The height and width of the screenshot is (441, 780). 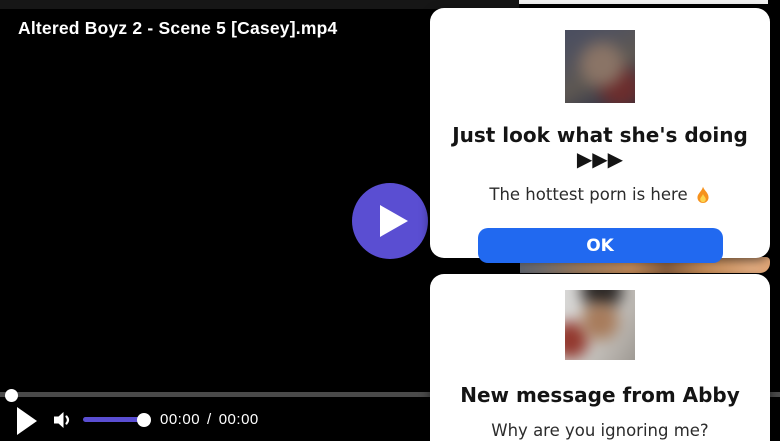 I want to click on current-time: 00:00, so click(x=180, y=419).